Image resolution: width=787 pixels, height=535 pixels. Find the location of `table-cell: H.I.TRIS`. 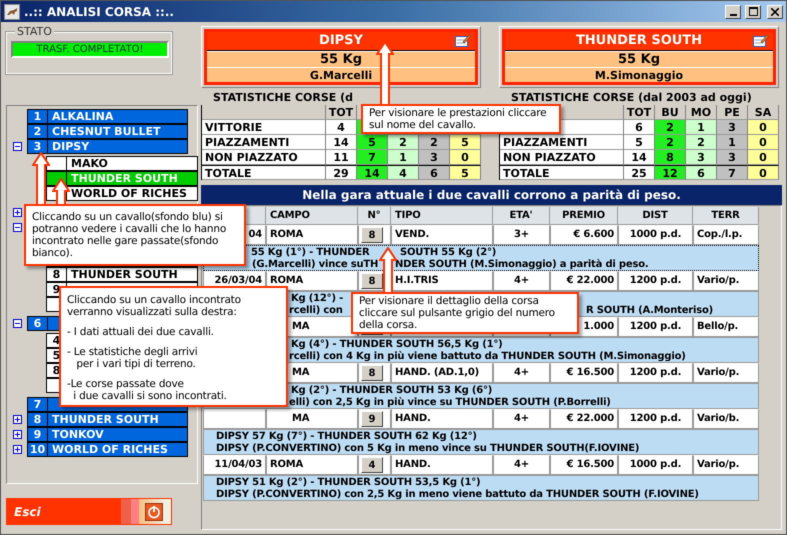

table-cell: H.I.TRIS is located at coordinates (442, 281).